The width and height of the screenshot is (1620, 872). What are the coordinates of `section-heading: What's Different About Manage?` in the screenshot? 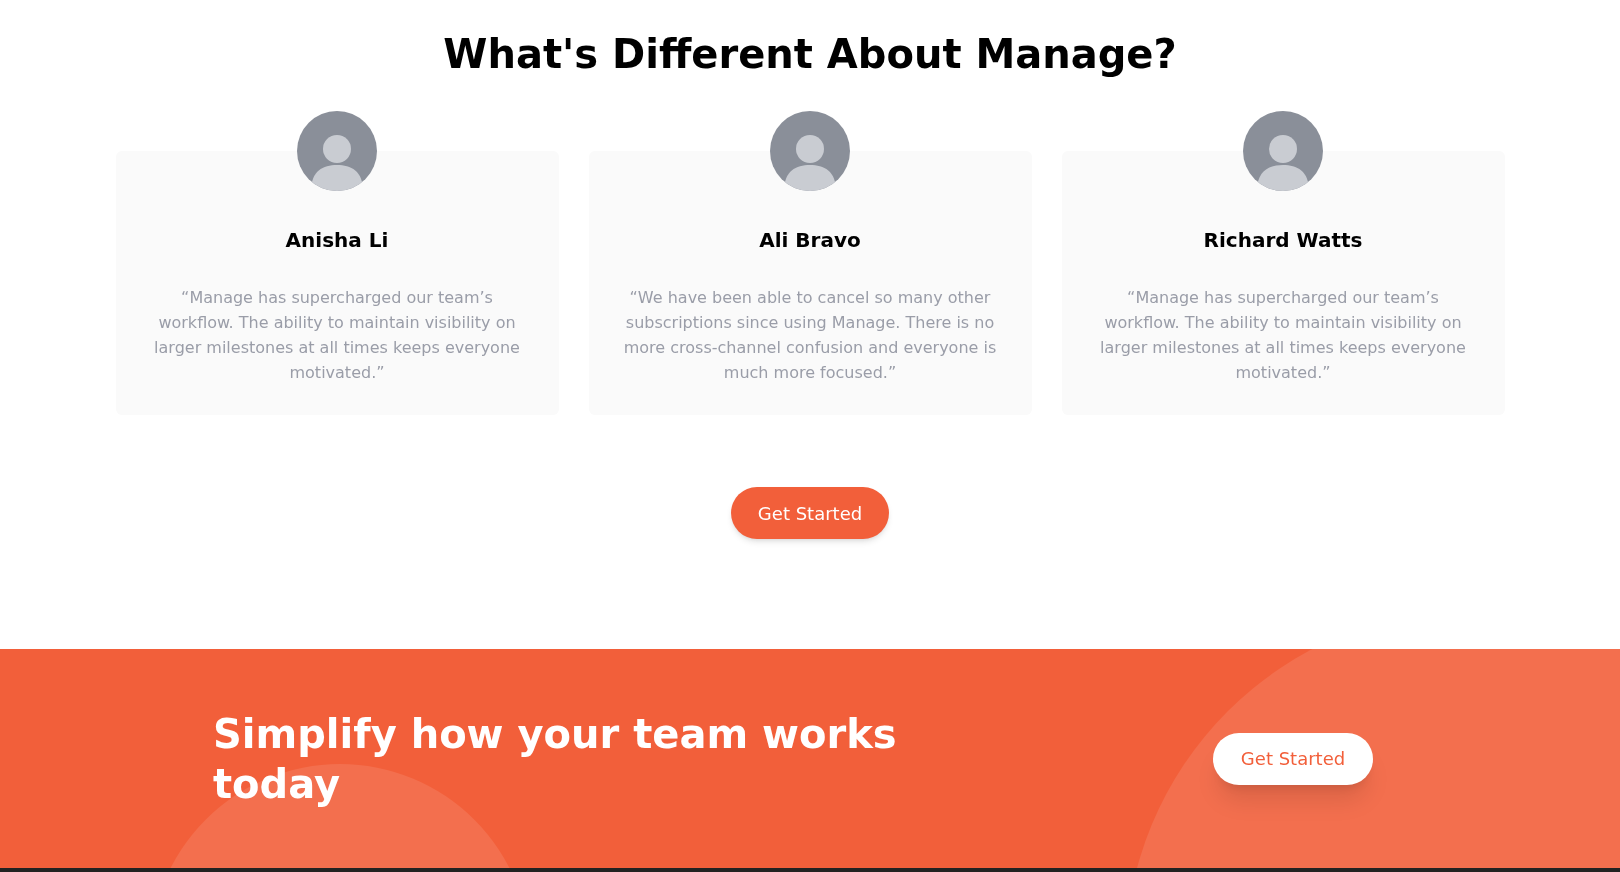 It's located at (810, 54).